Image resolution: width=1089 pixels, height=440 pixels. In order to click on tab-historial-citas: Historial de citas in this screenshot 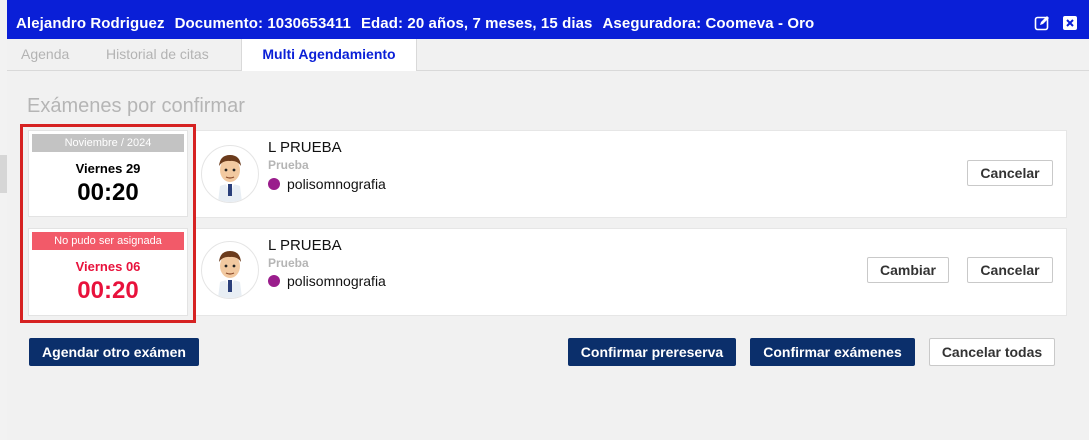, I will do `click(157, 54)`.